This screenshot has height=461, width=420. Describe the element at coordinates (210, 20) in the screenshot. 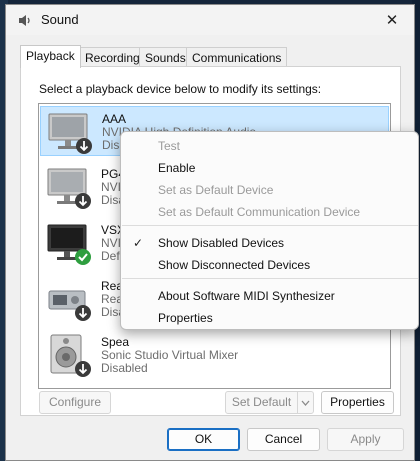

I see `title-bar: Sound ✕` at that location.